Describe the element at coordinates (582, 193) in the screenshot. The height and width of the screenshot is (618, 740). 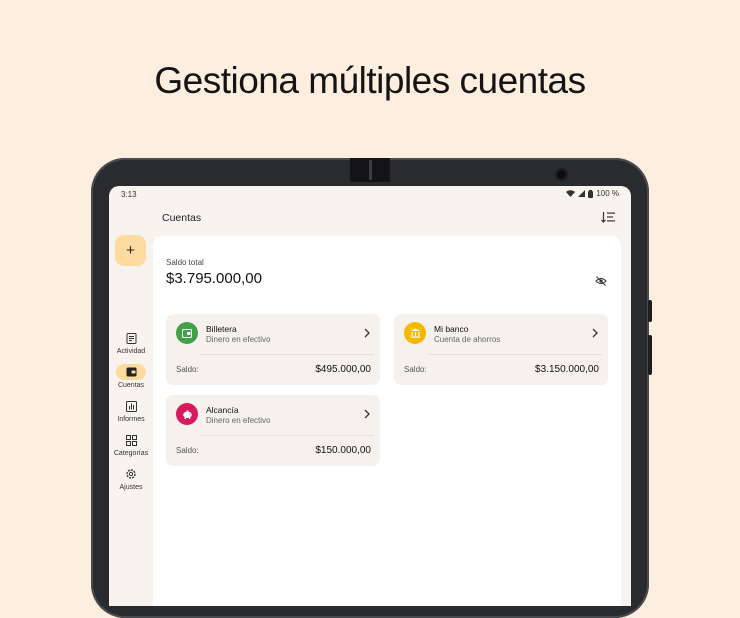
I see `signal-icon` at that location.